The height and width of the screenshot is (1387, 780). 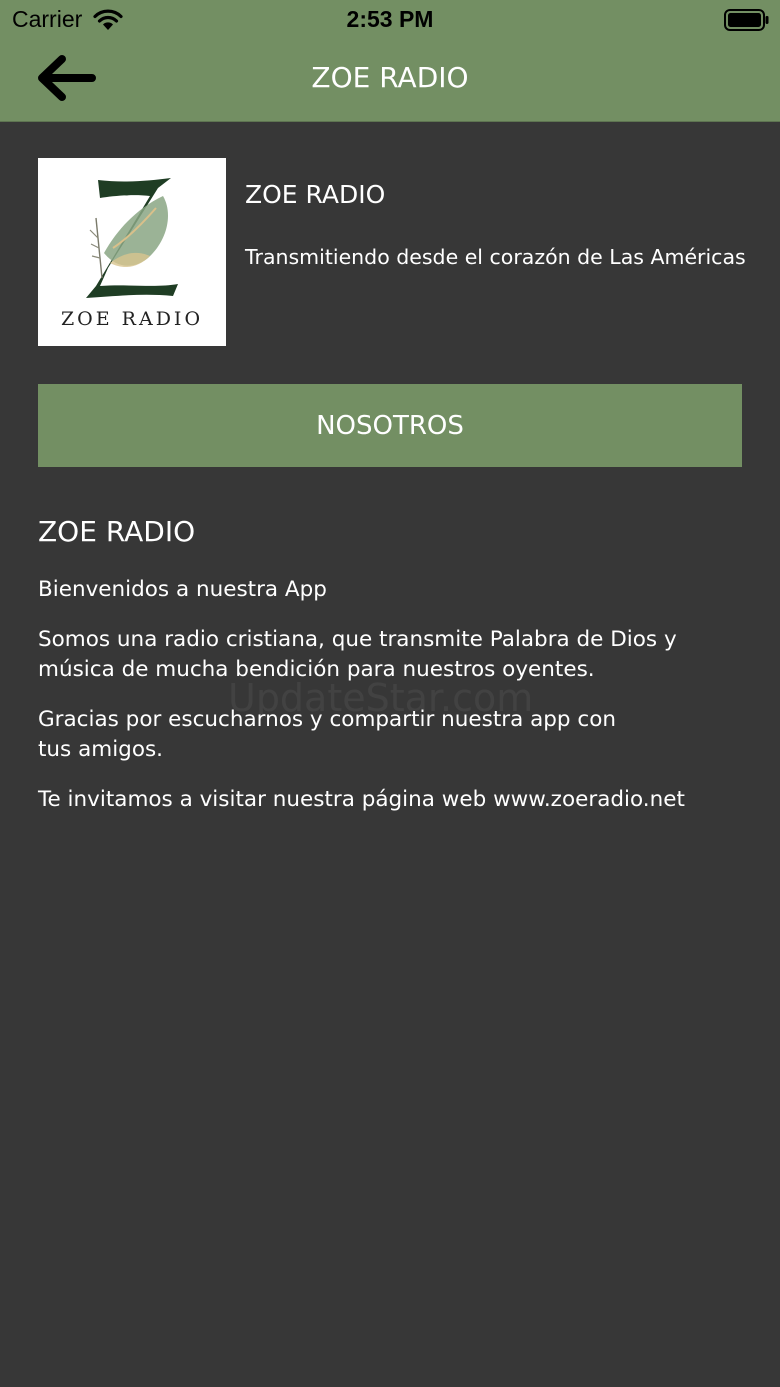 I want to click on station-logo: ZOE RADIO, so click(x=132, y=252).